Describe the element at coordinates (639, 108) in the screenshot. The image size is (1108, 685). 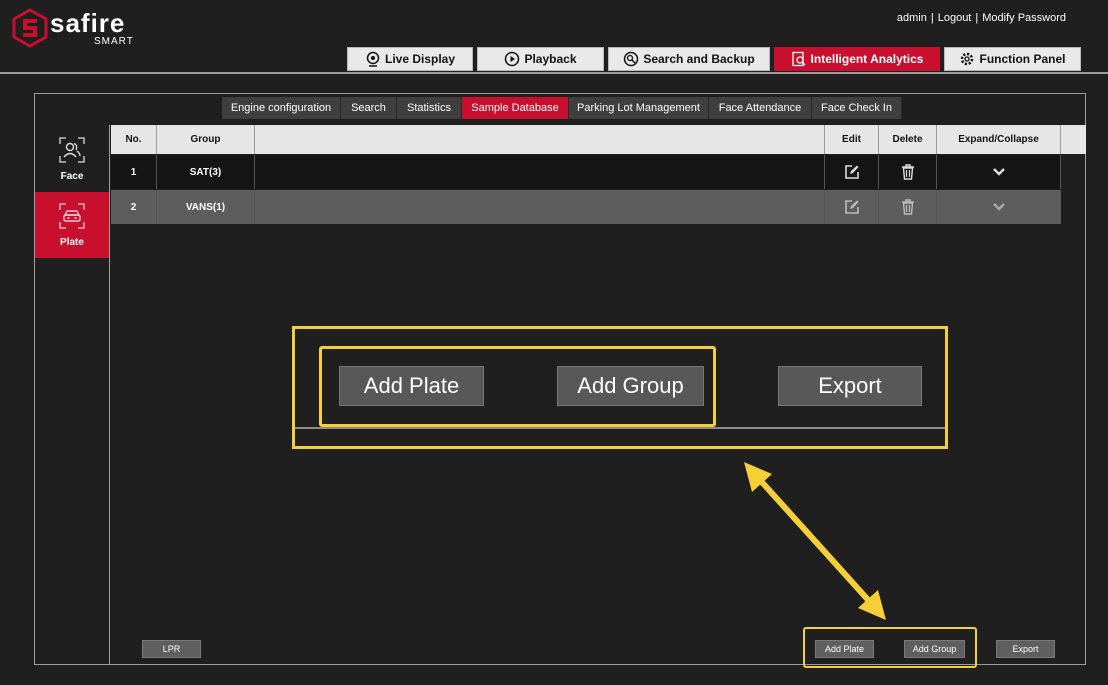
I see `subtab-parking-lot-management: Parking Lot Management` at that location.